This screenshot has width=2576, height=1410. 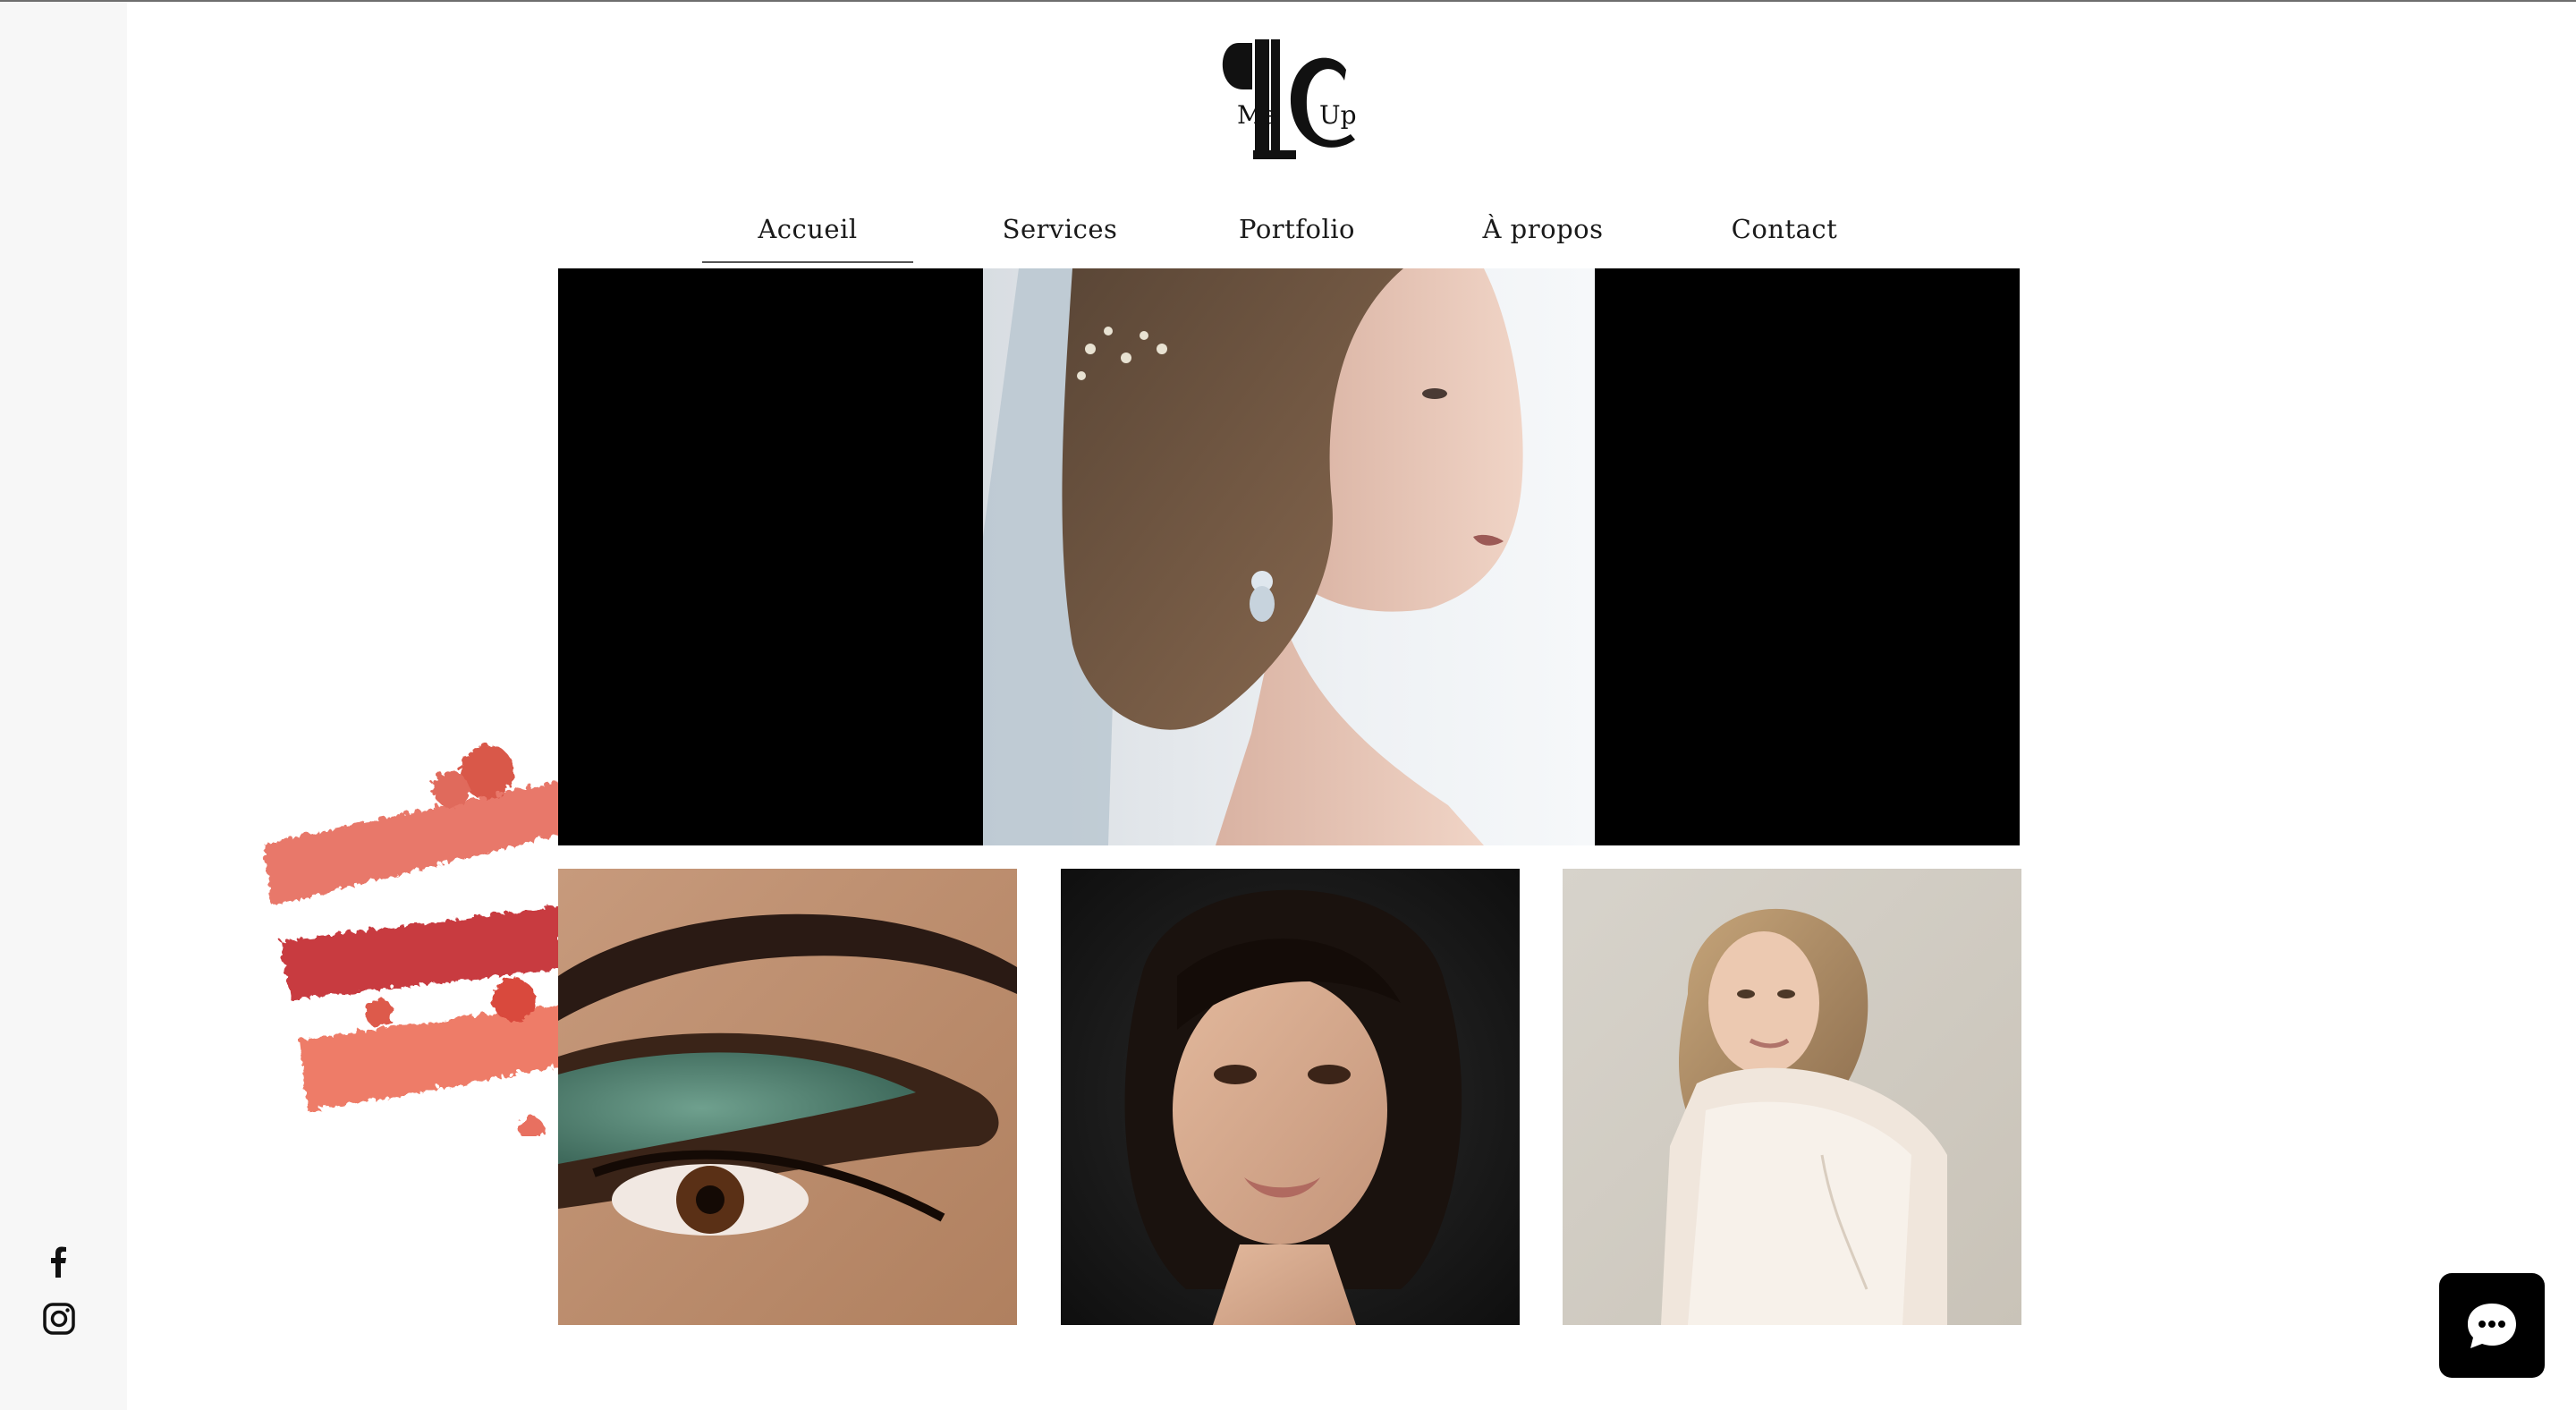 I want to click on logo-mark: Ma Up, so click(x=1289, y=99).